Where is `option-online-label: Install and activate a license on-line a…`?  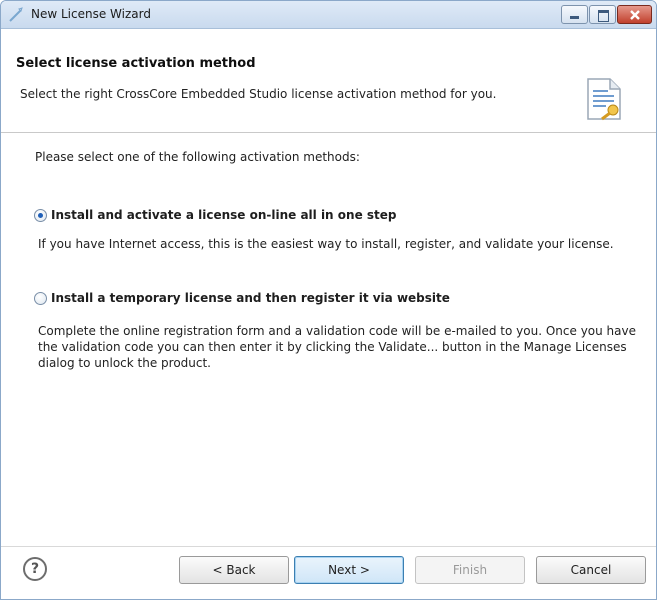
option-online-label: Install and activate a license on-line a… is located at coordinates (224, 215).